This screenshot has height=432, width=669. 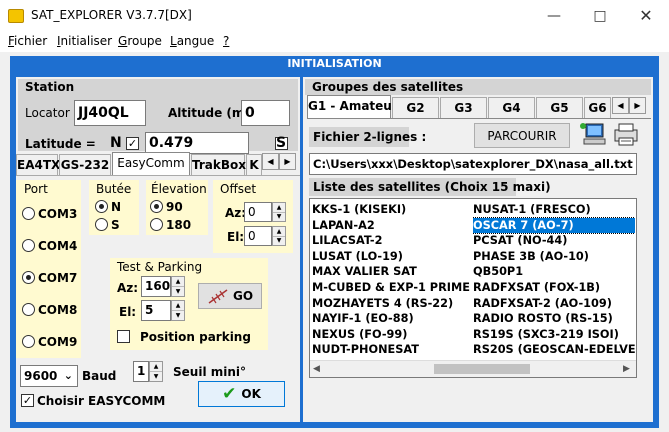 What do you see at coordinates (463, 107) in the screenshot?
I see `tab-g3: G3` at bounding box center [463, 107].